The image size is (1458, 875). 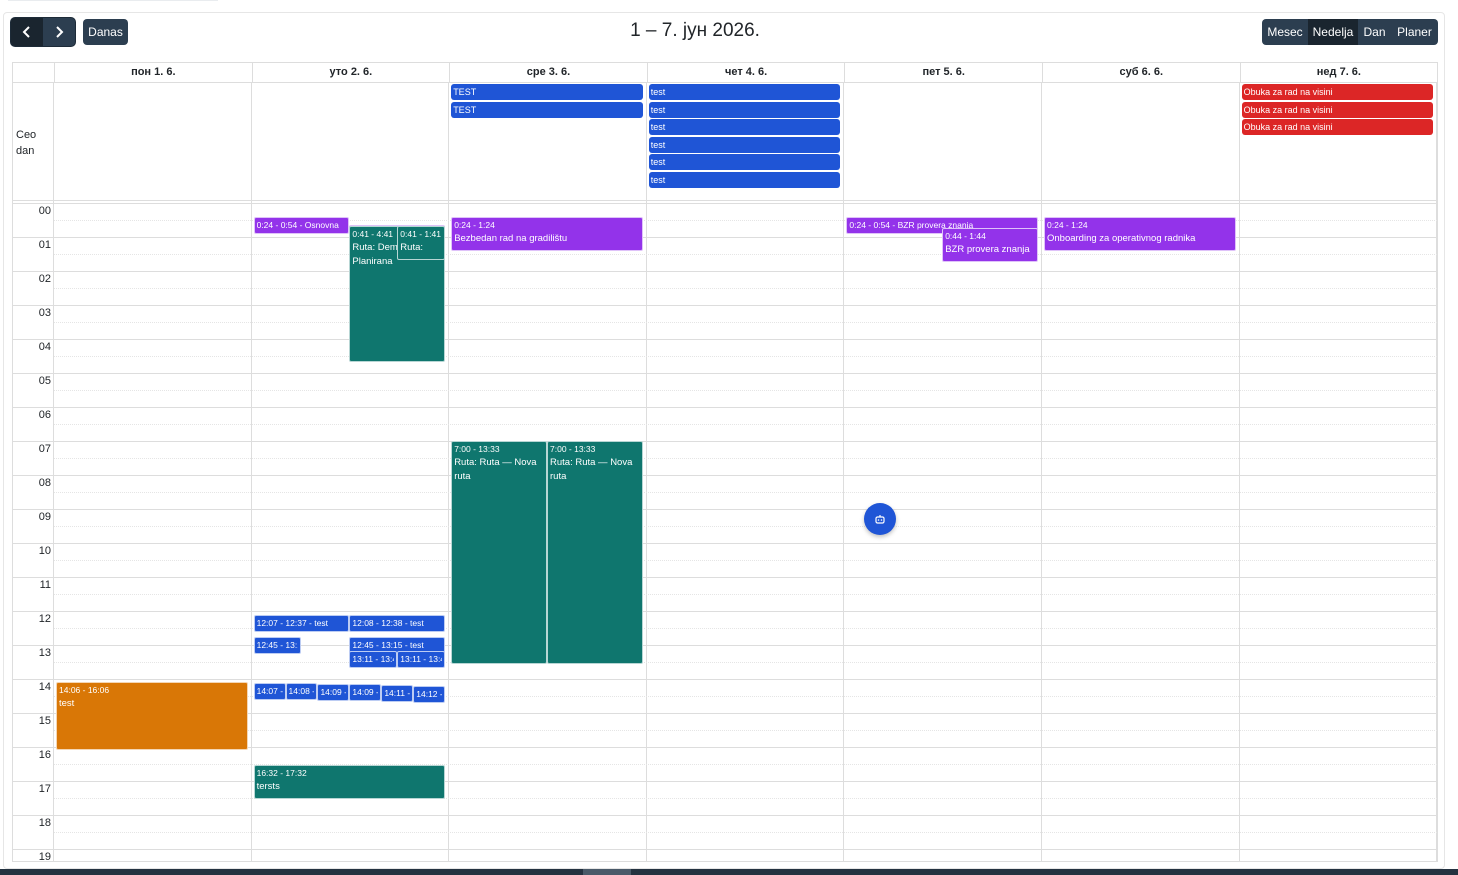 I want to click on page-scroll-track, so click(x=1450, y=440).